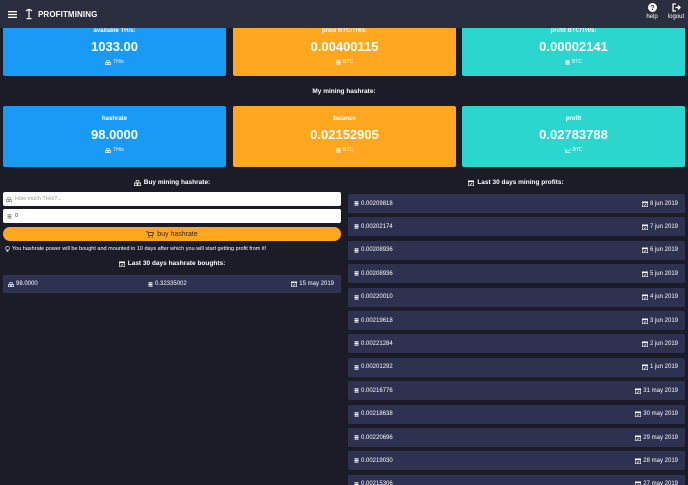  What do you see at coordinates (377, 320) in the screenshot?
I see `profit-btc: 0.00219618` at bounding box center [377, 320].